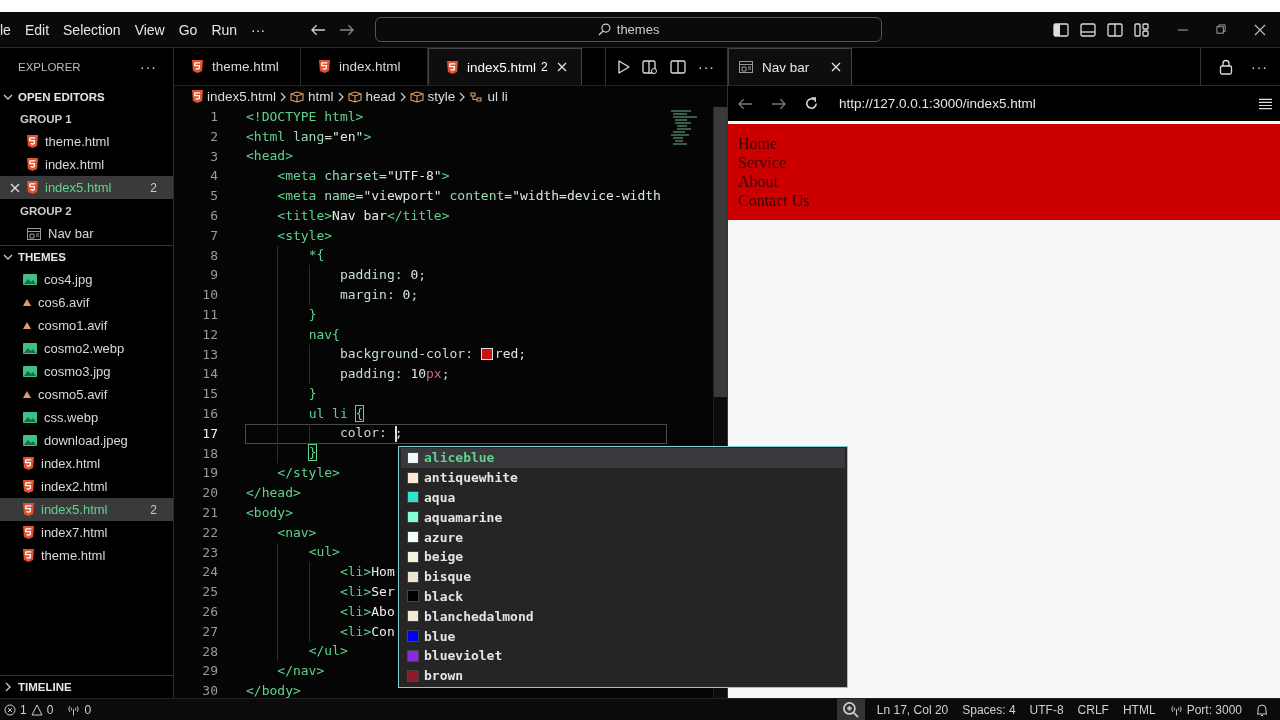 The height and width of the screenshot is (720, 1280). What do you see at coordinates (1046, 709) in the screenshot?
I see `status-item: UTF-8` at bounding box center [1046, 709].